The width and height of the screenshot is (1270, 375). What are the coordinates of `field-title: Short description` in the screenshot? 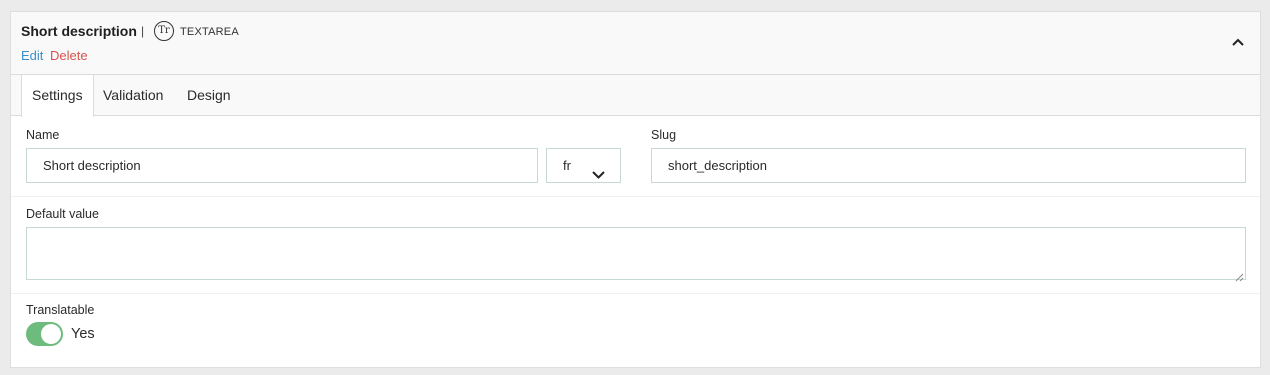 It's located at (79, 31).